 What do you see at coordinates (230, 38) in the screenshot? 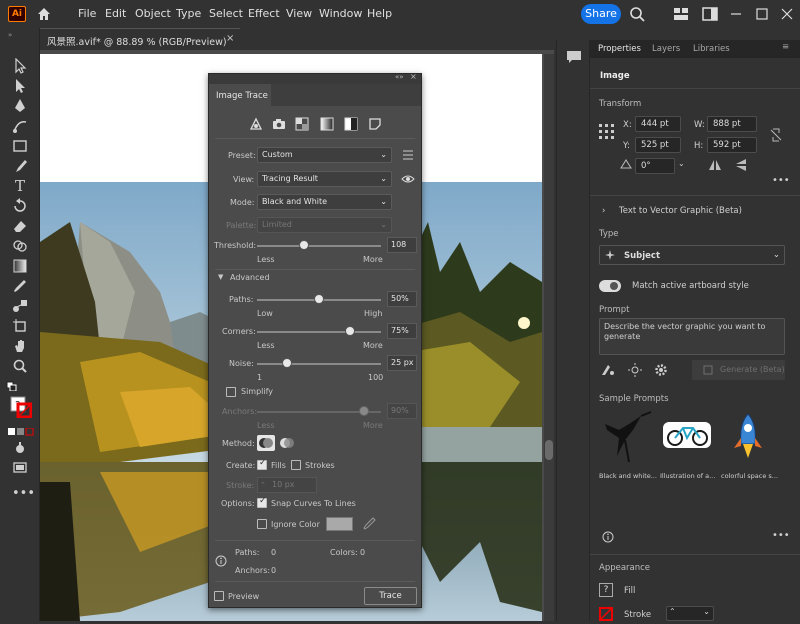
I see `close-tab-icon: ×` at bounding box center [230, 38].